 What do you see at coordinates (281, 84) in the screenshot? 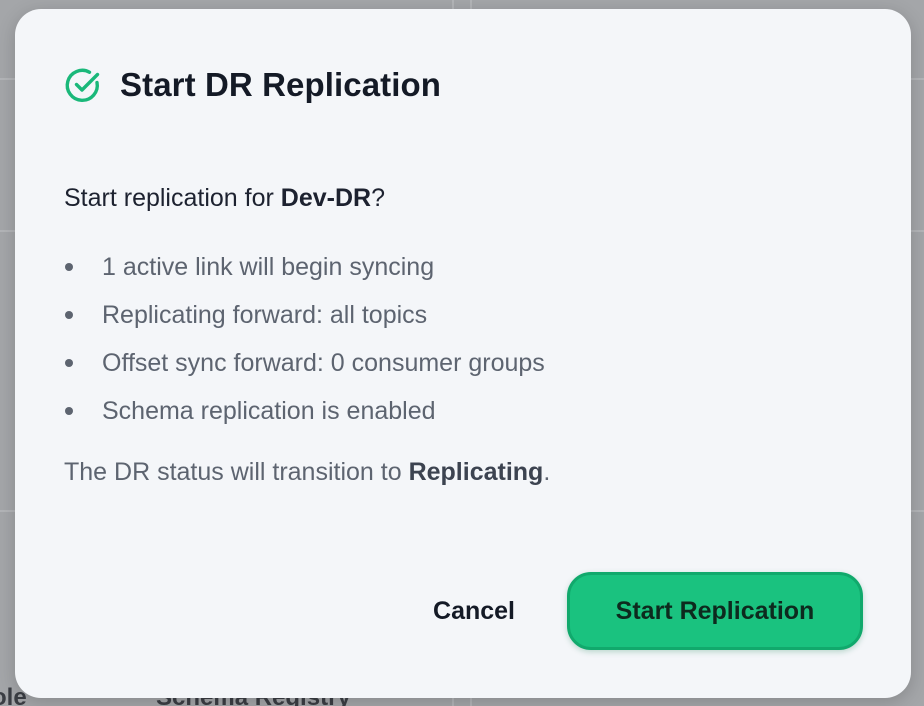
I see `dialog-title: Start DR Replication` at bounding box center [281, 84].